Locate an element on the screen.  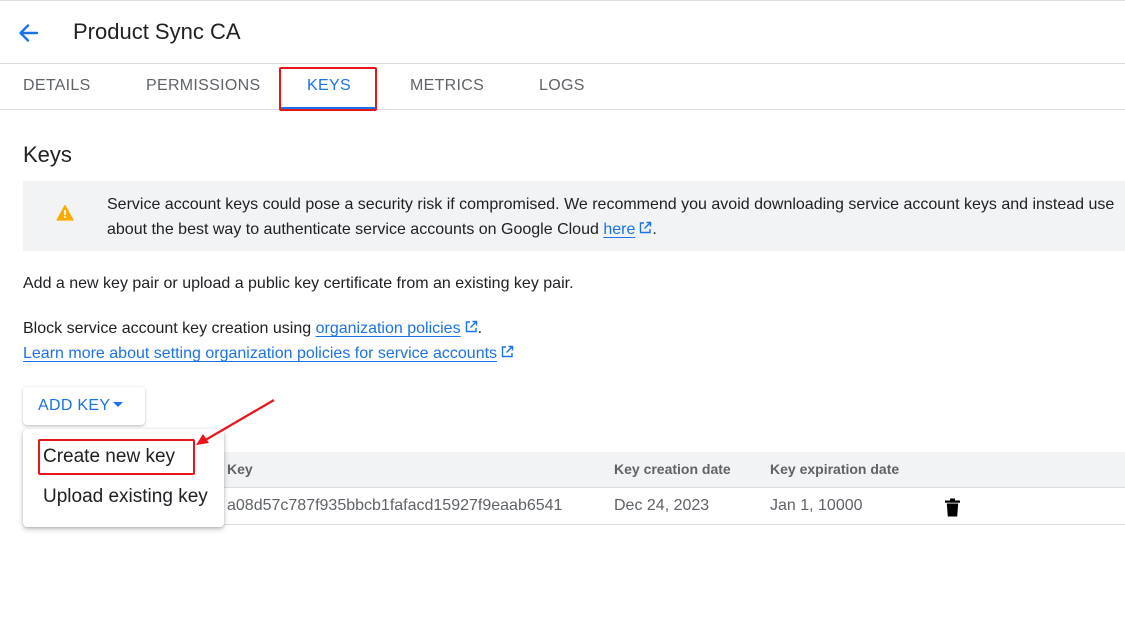
tab-bar: DETAILS PERMISSIONS KEYS METRICS LOGS is located at coordinates (562, 87).